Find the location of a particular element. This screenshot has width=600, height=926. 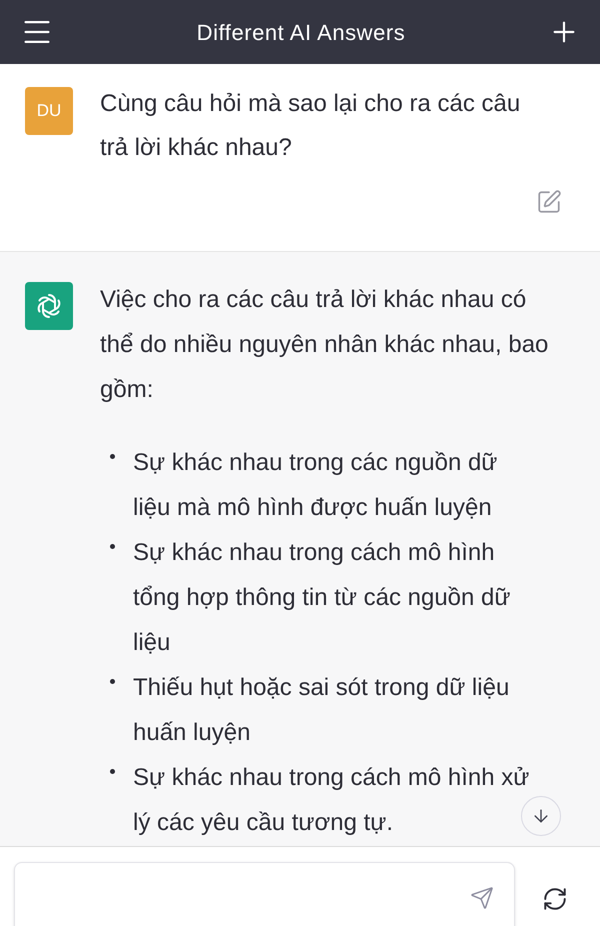

edit-icon is located at coordinates (549, 202).